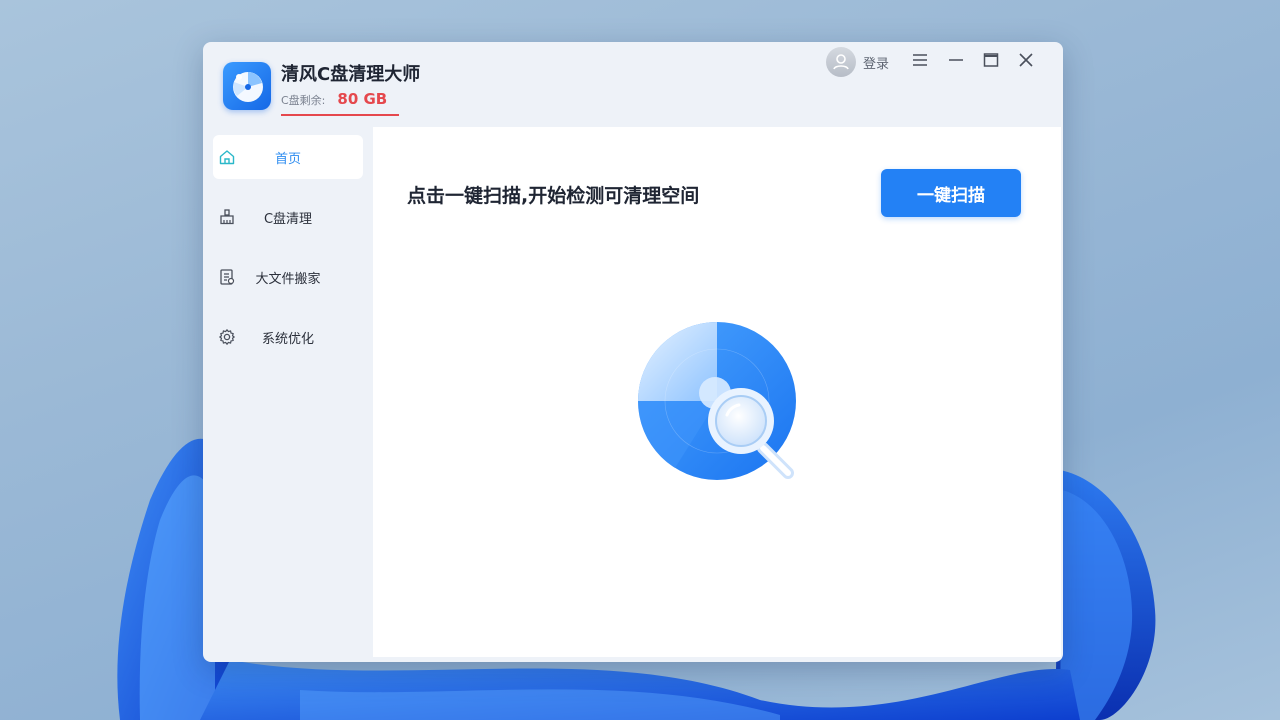 The image size is (1280, 720). What do you see at coordinates (920, 60) in the screenshot?
I see `menu-icon` at bounding box center [920, 60].